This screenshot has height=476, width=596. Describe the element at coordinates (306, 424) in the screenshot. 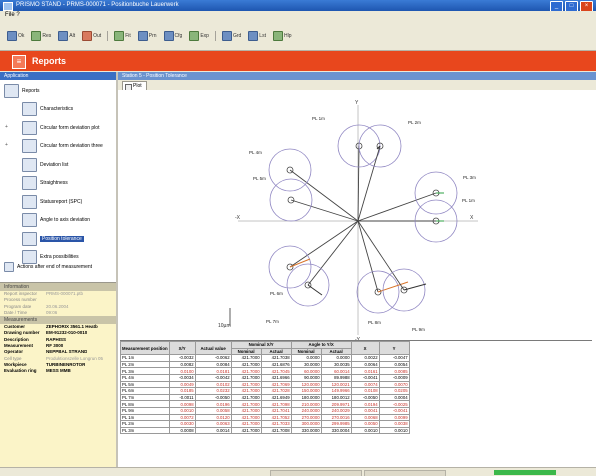

I see `table-cell: 300.0000` at that location.